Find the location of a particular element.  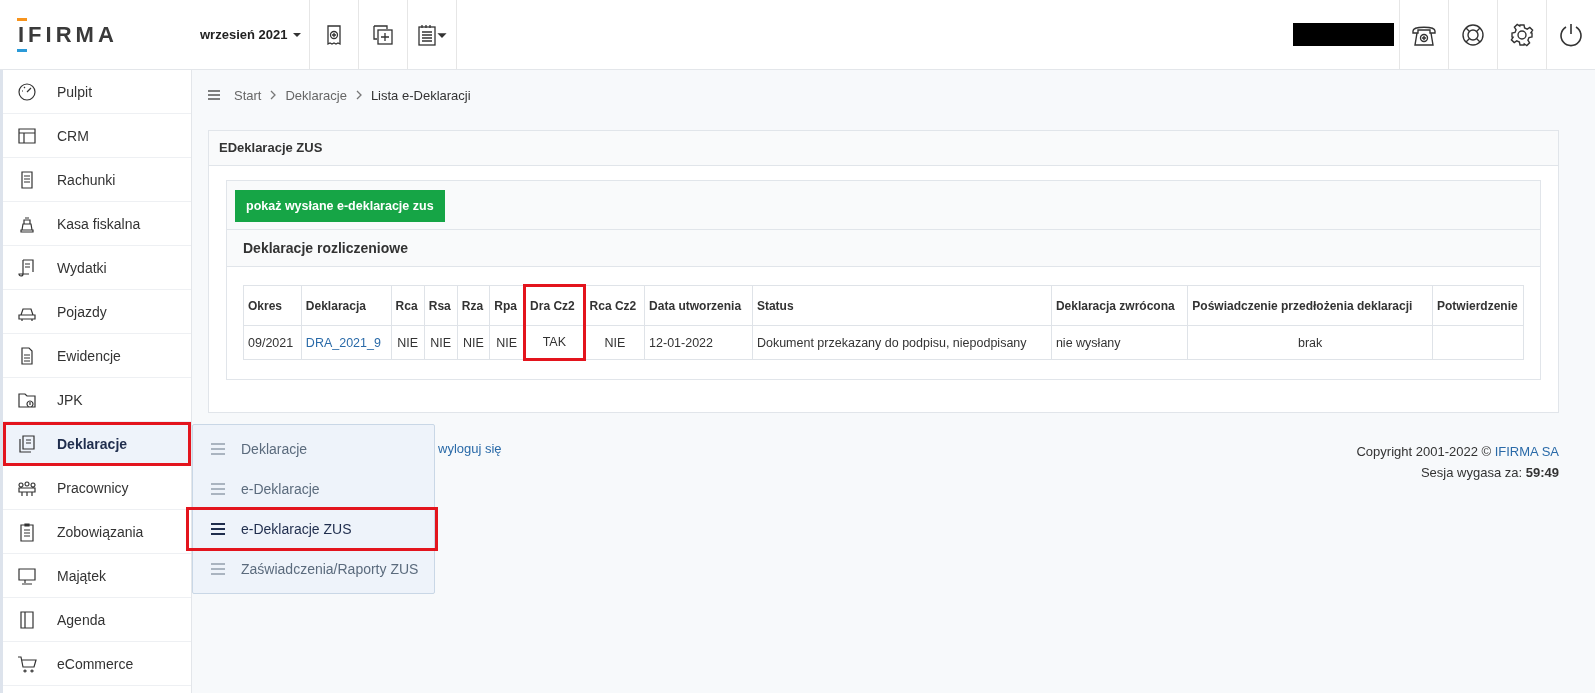

notebook-icon is located at coordinates (27, 619).